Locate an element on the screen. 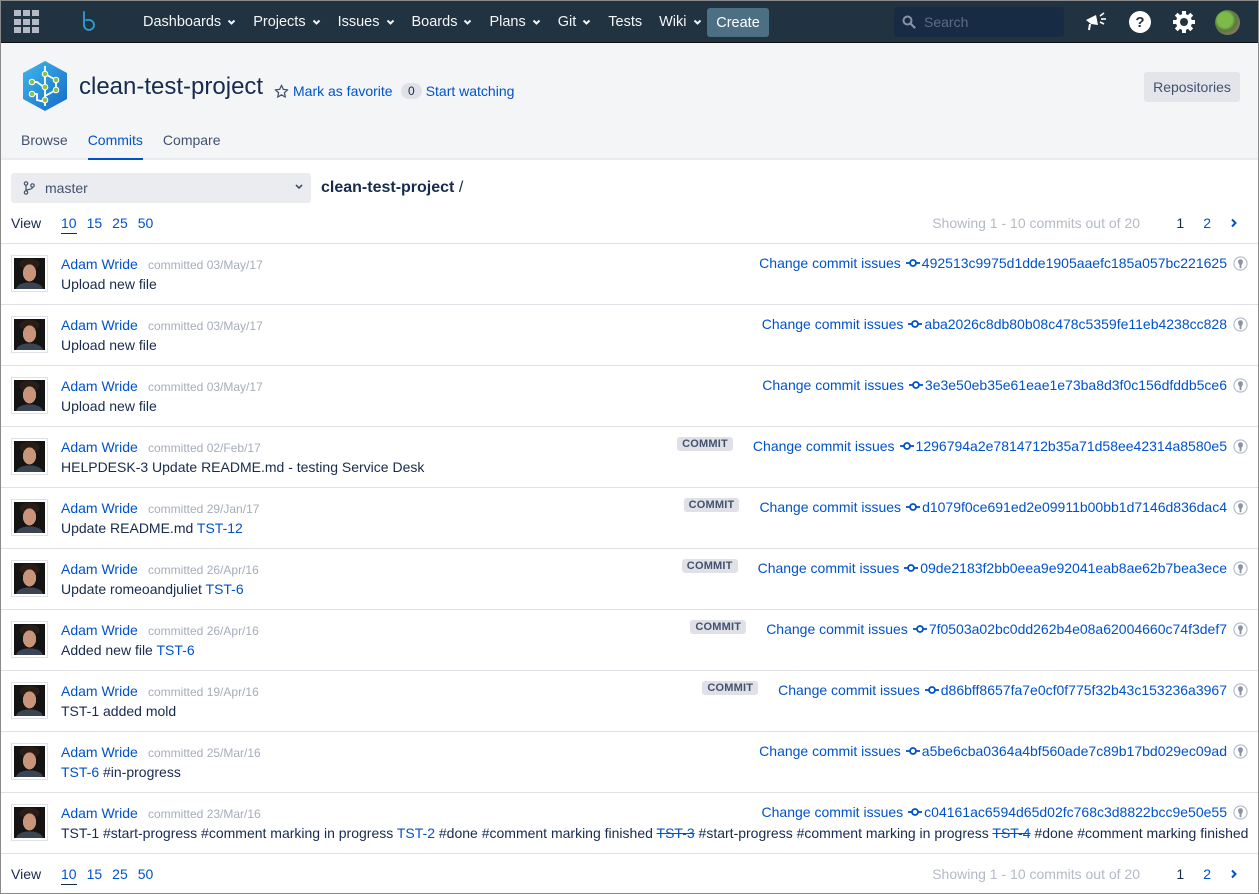  chevron-down-icon is located at coordinates (587, 22).